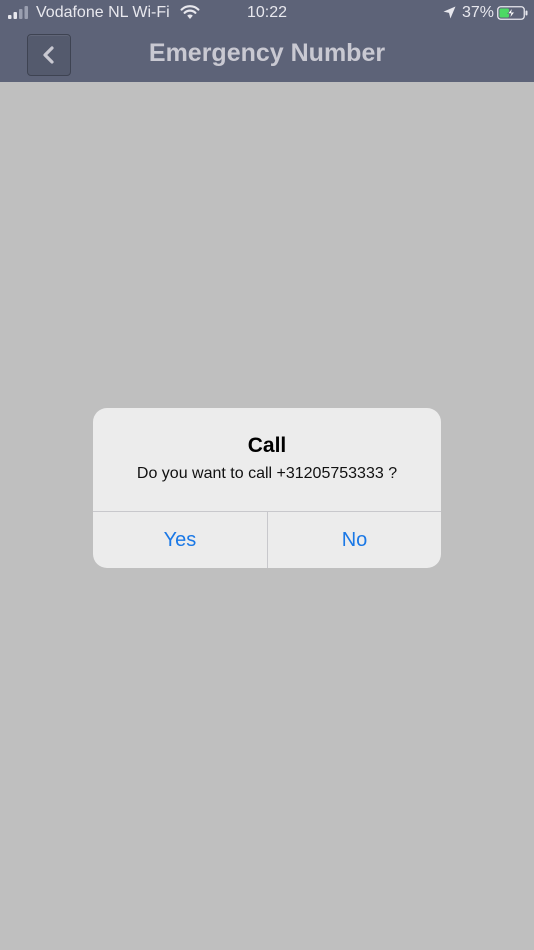 The height and width of the screenshot is (950, 534). What do you see at coordinates (478, 12) in the screenshot?
I see `battery-percent: 37%` at bounding box center [478, 12].